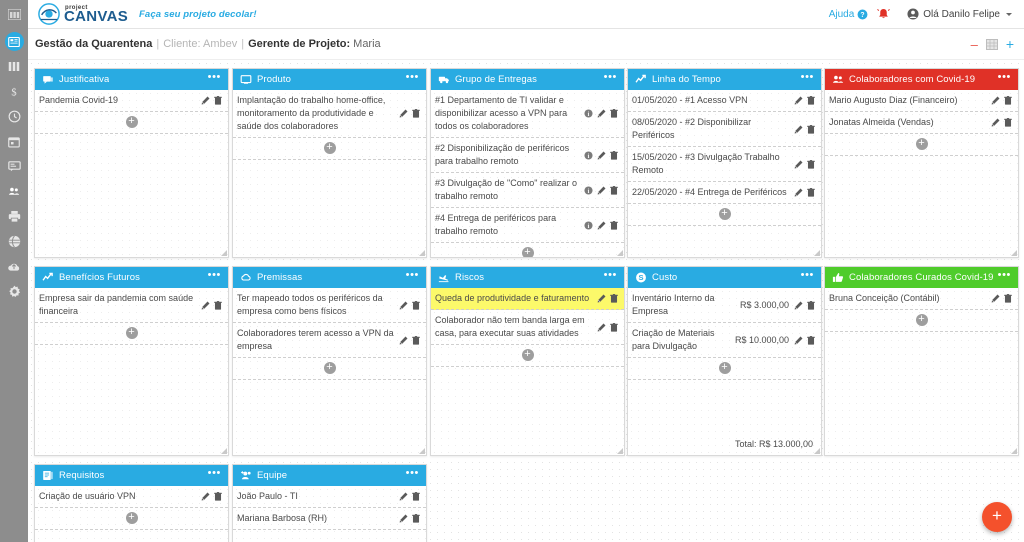 The width and height of the screenshot is (1024, 542). What do you see at coordinates (14, 14) in the screenshot?
I see `hamburger-button` at bounding box center [14, 14].